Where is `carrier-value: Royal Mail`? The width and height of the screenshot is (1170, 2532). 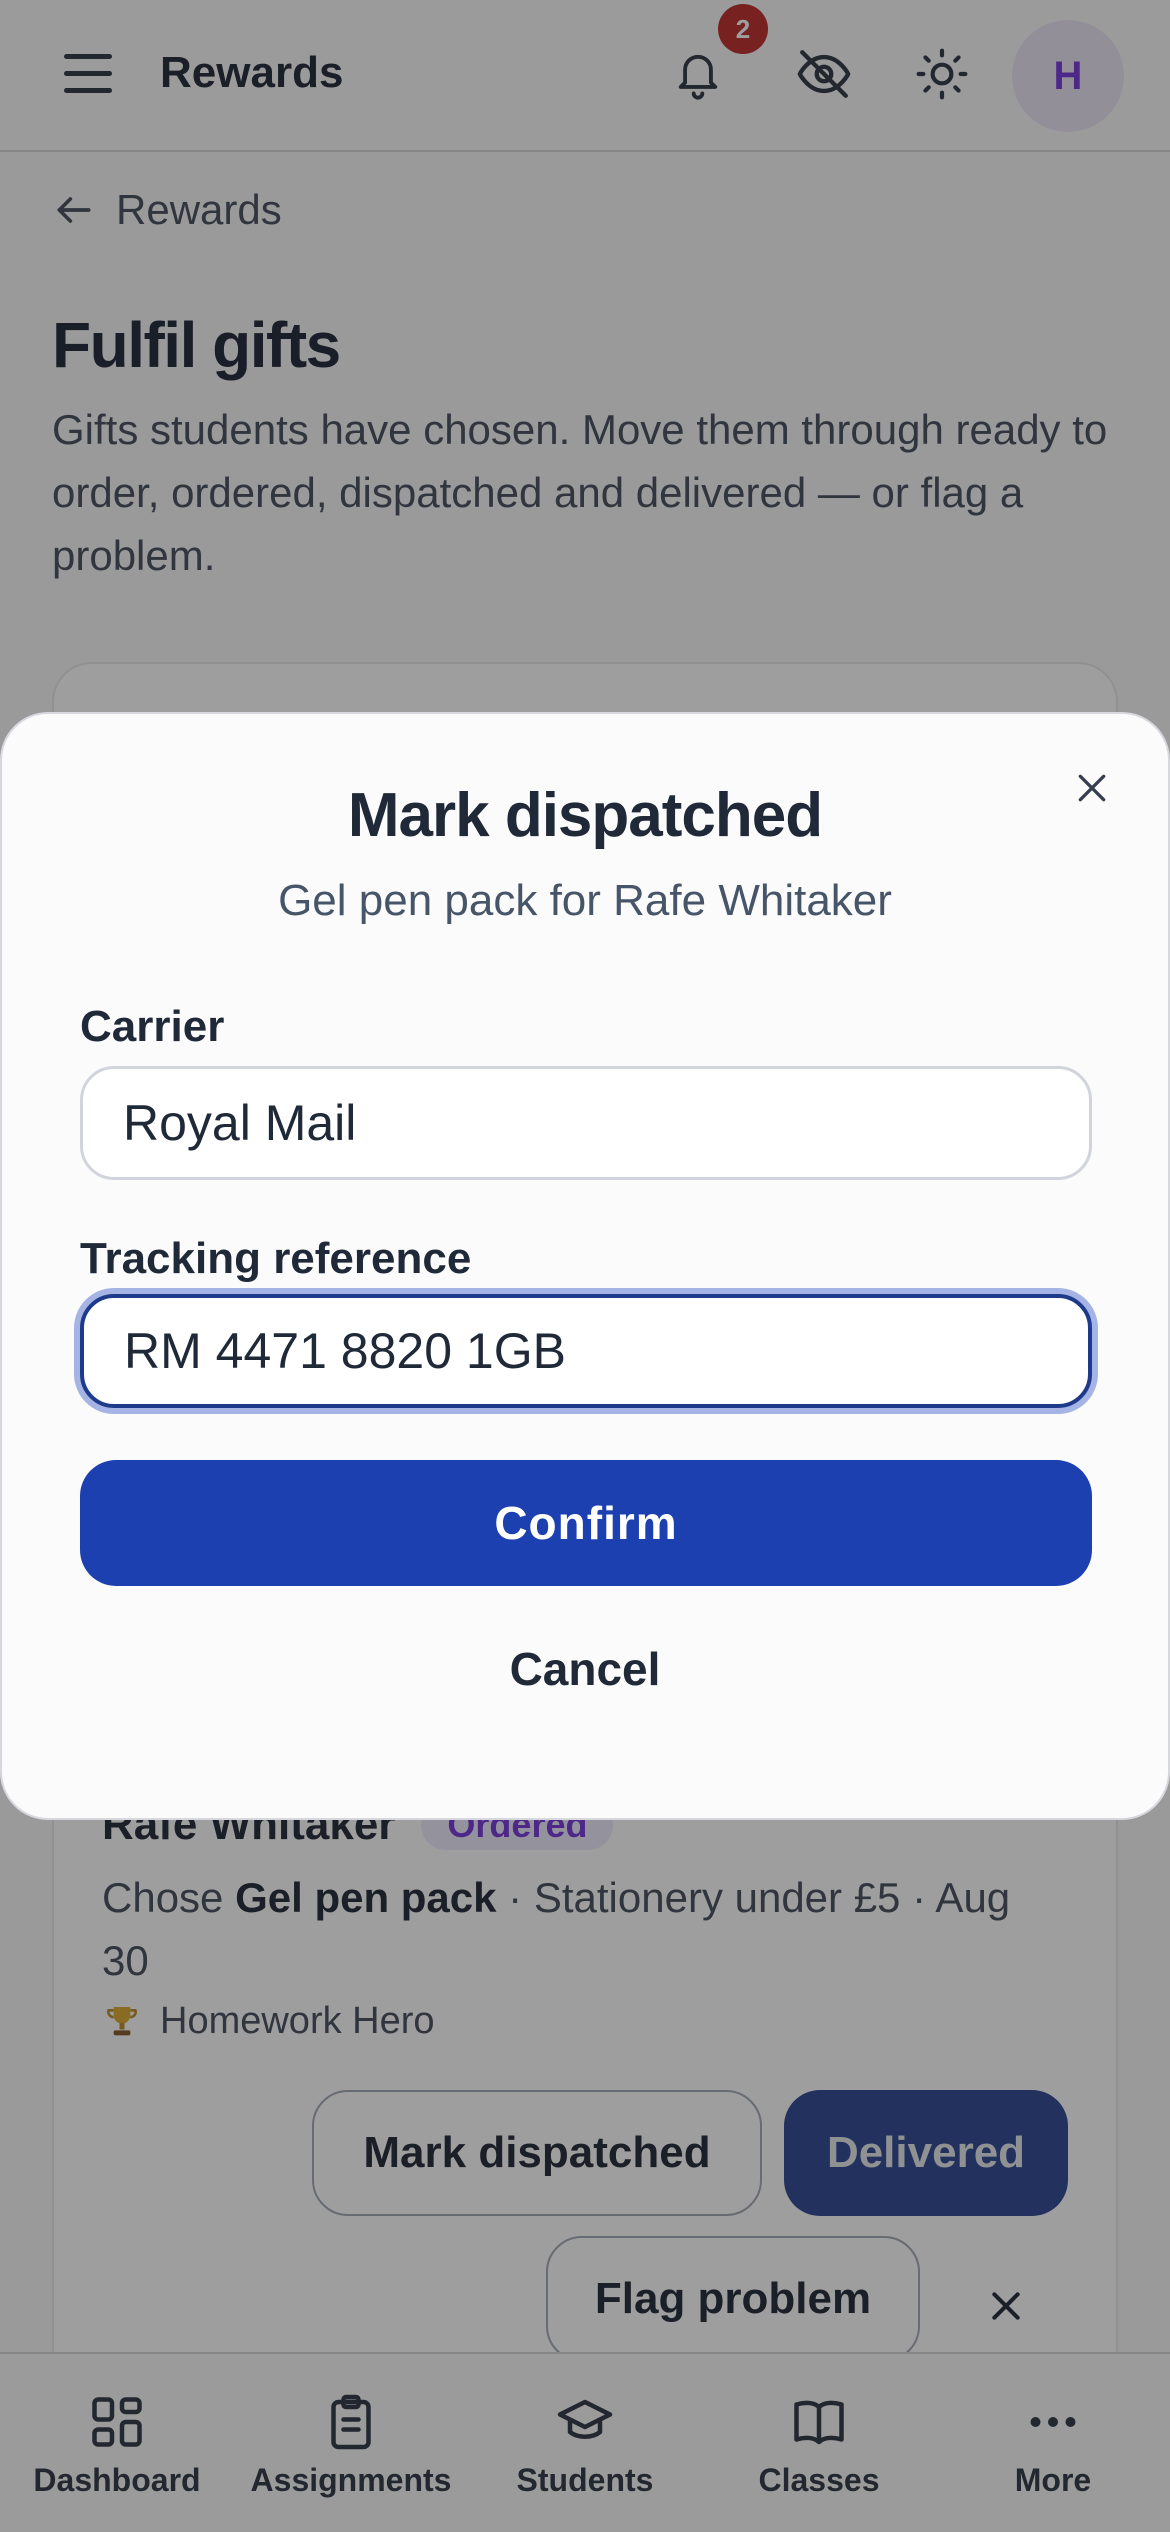 carrier-value: Royal Mail is located at coordinates (240, 1123).